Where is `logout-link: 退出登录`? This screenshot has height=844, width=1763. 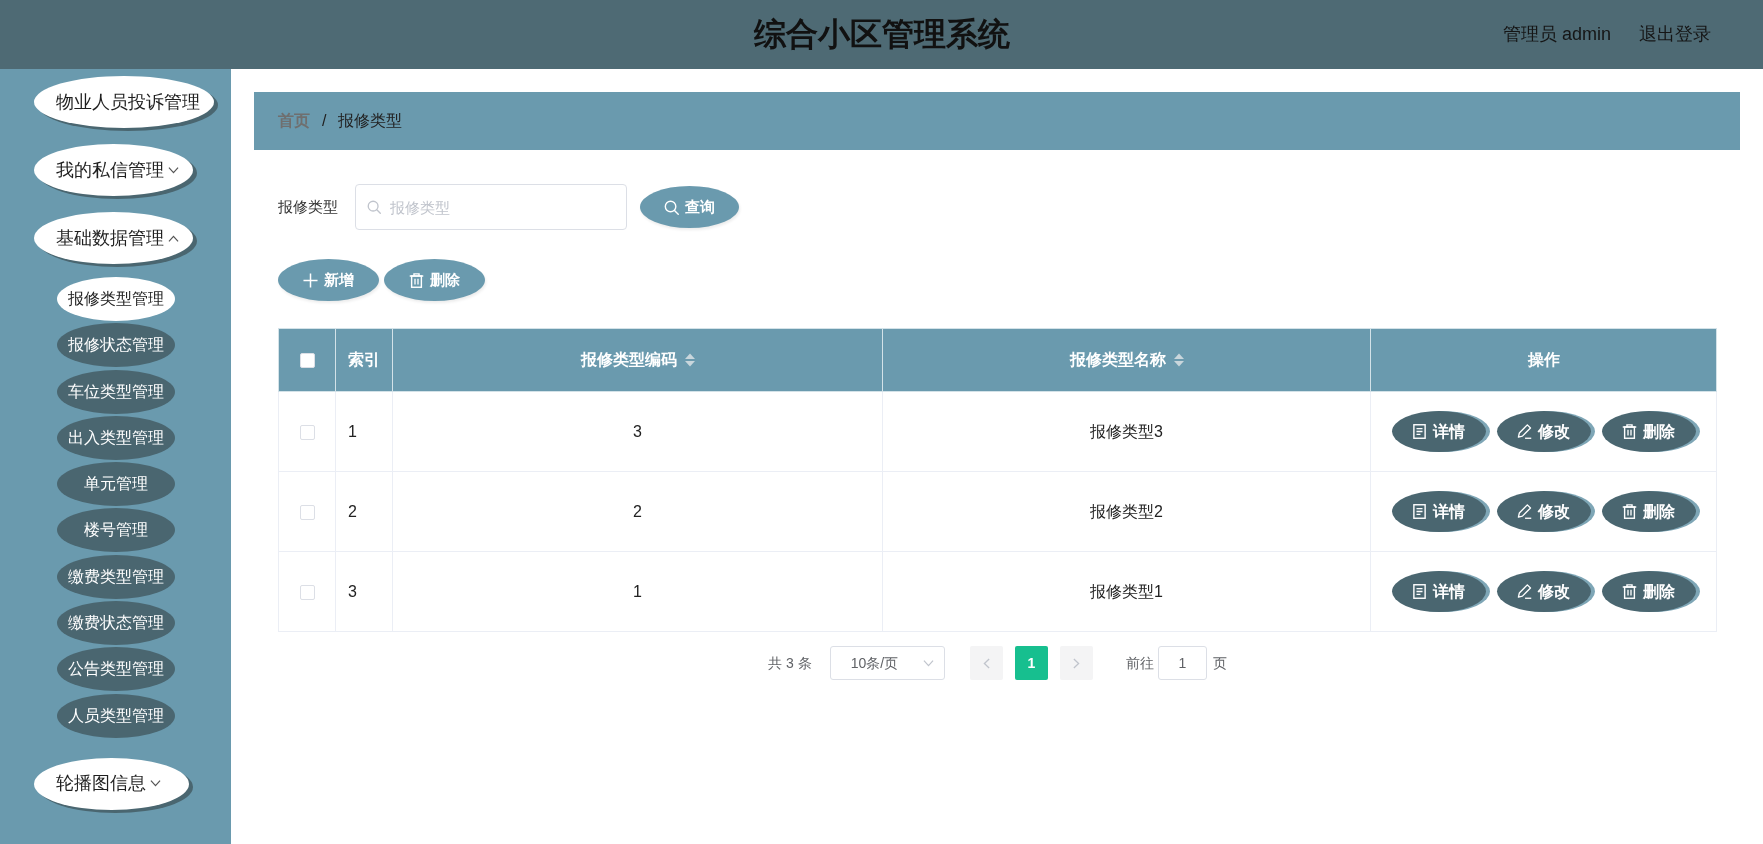 logout-link: 退出登录 is located at coordinates (1675, 34).